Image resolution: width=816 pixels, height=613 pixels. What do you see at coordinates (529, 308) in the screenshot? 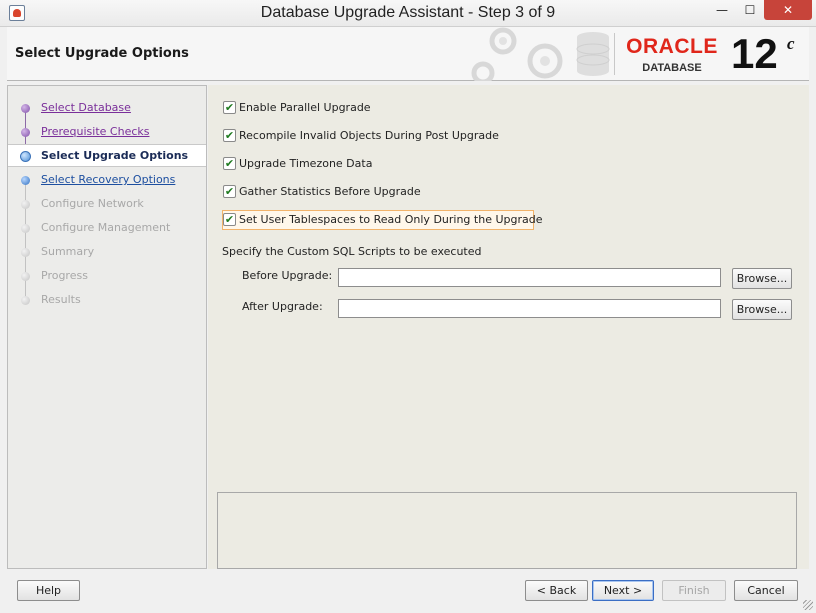
I see `after-upgrade-input` at bounding box center [529, 308].